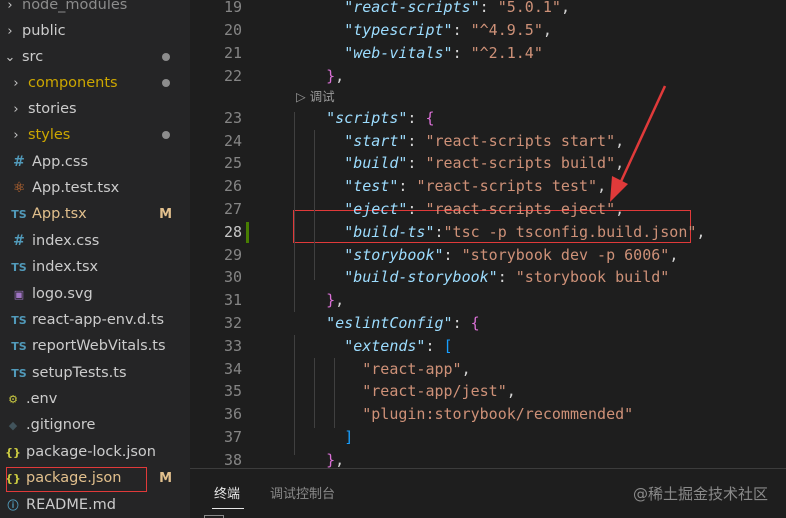 The image size is (786, 518). Describe the element at coordinates (95, 83) in the screenshot. I see `tree-item-components: › components` at that location.